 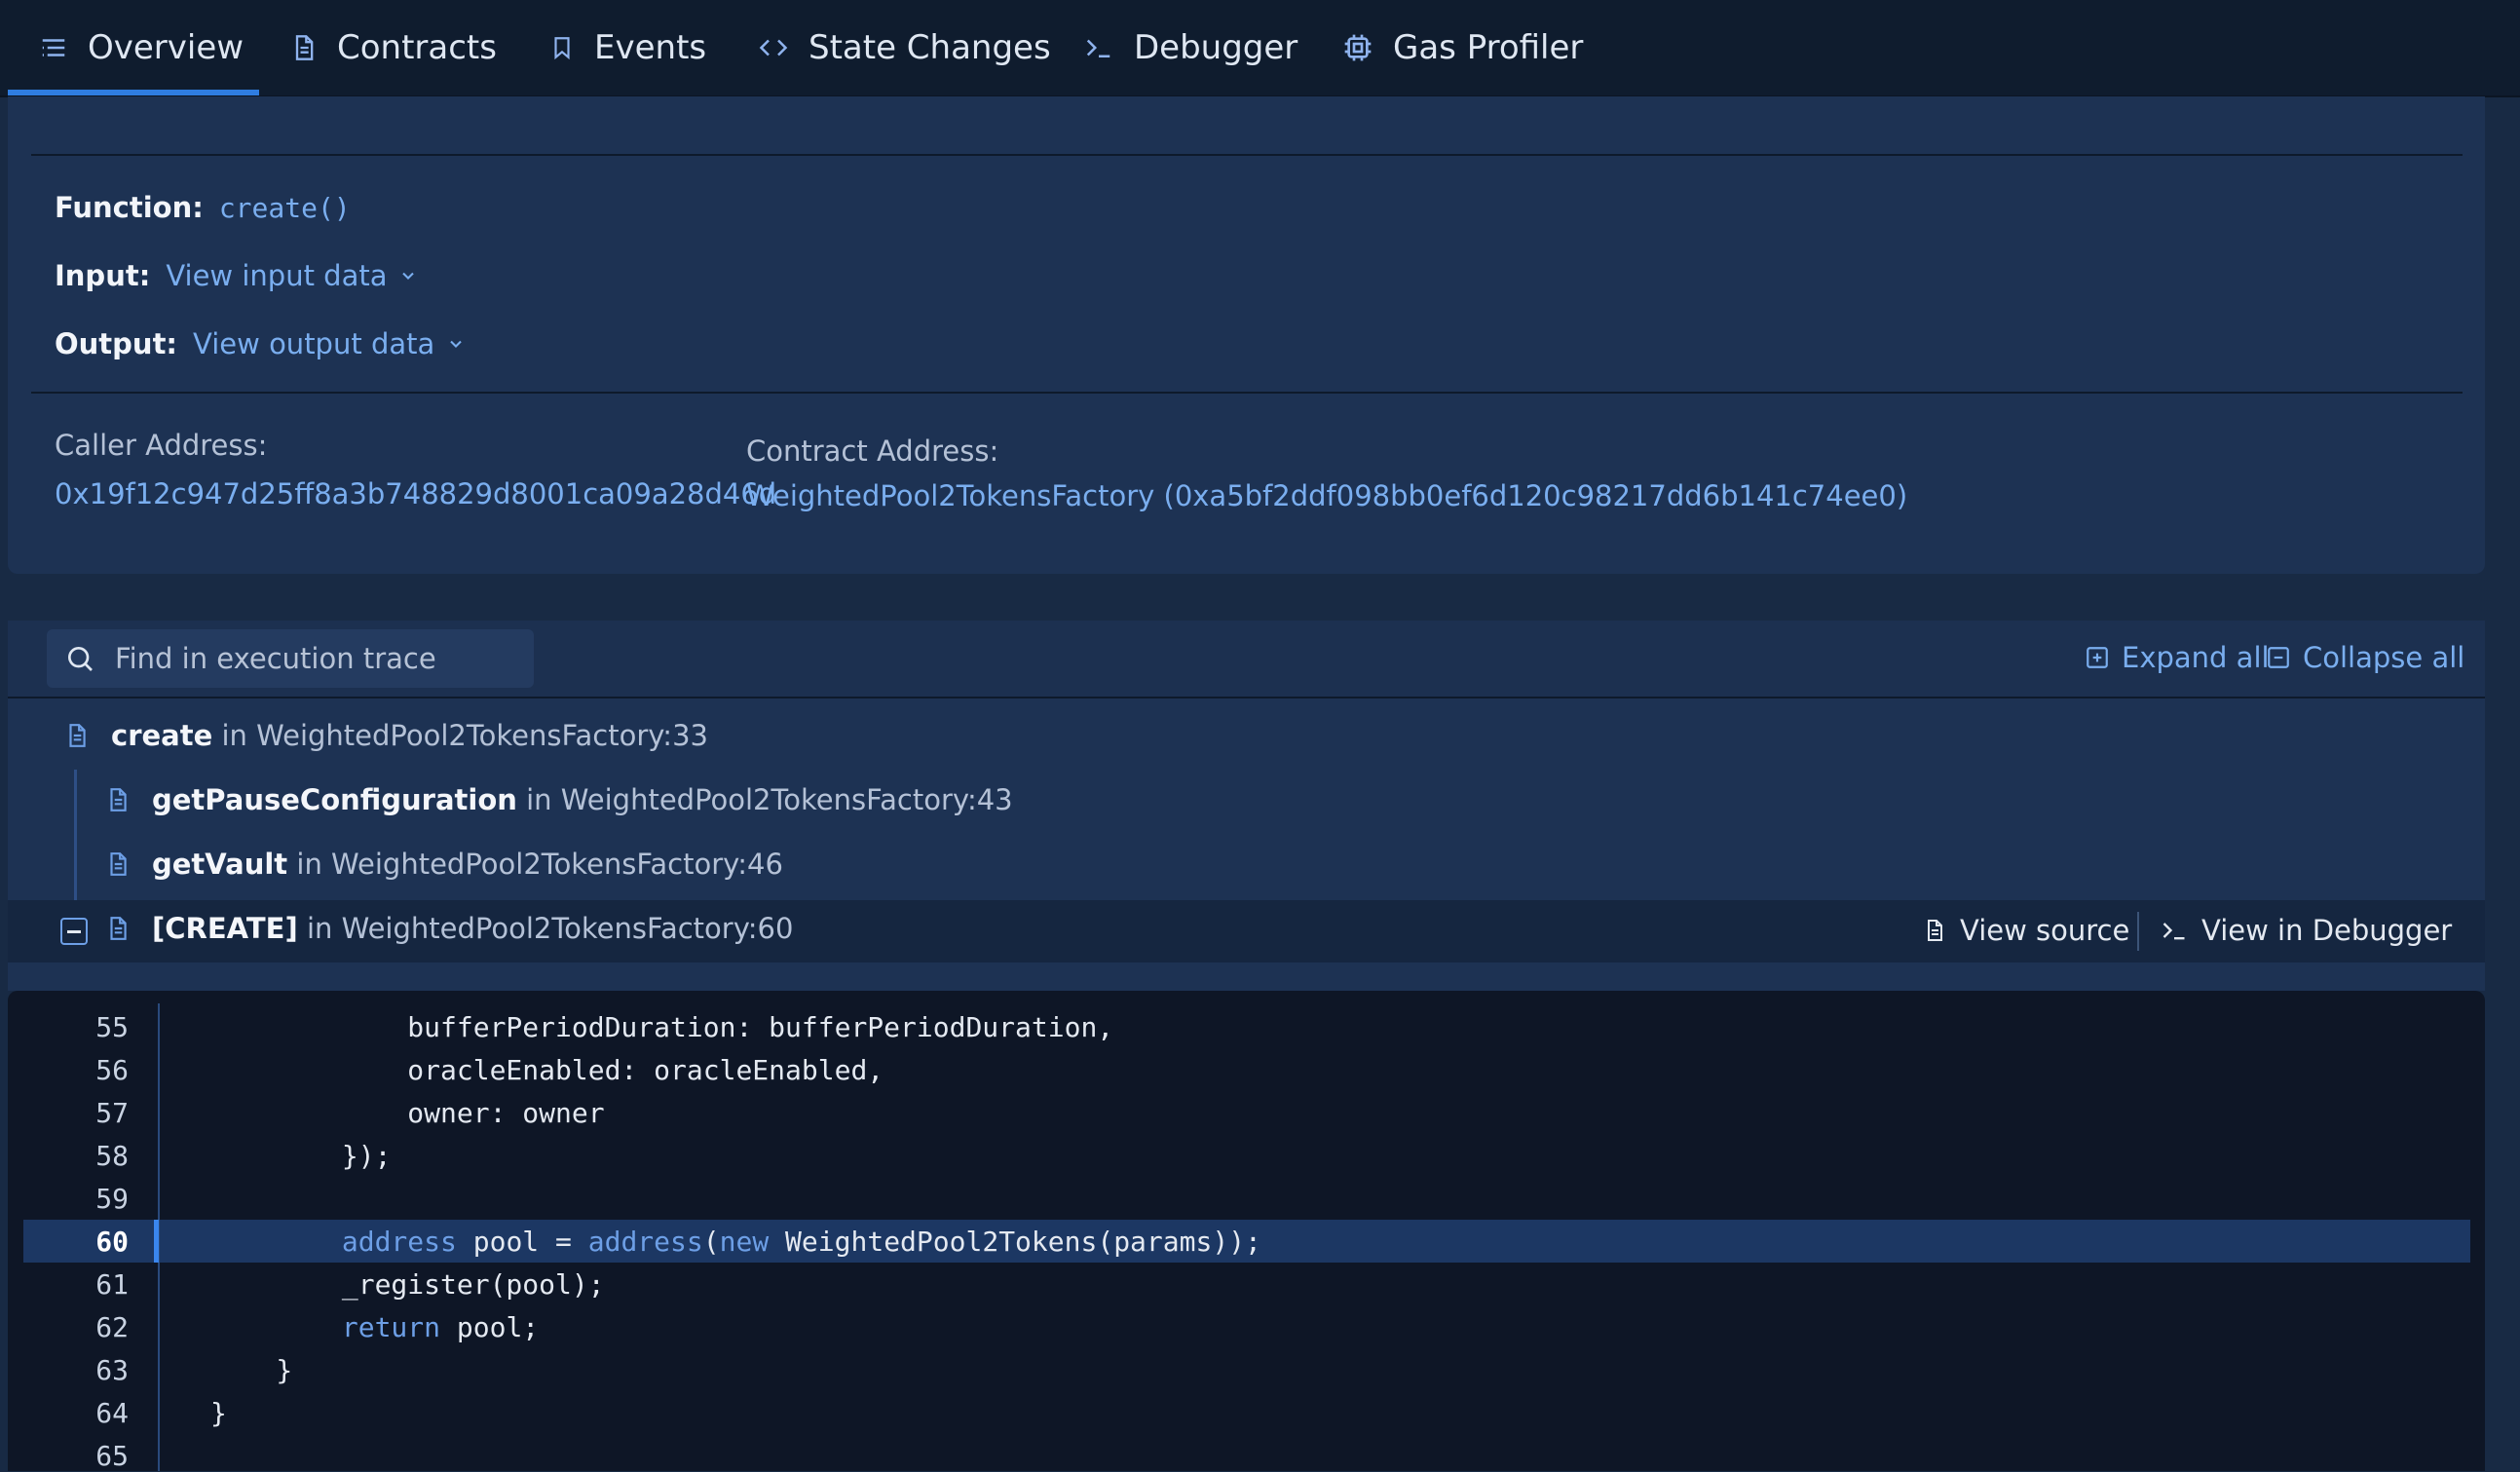 I want to click on tab-label: Overview, so click(x=166, y=47).